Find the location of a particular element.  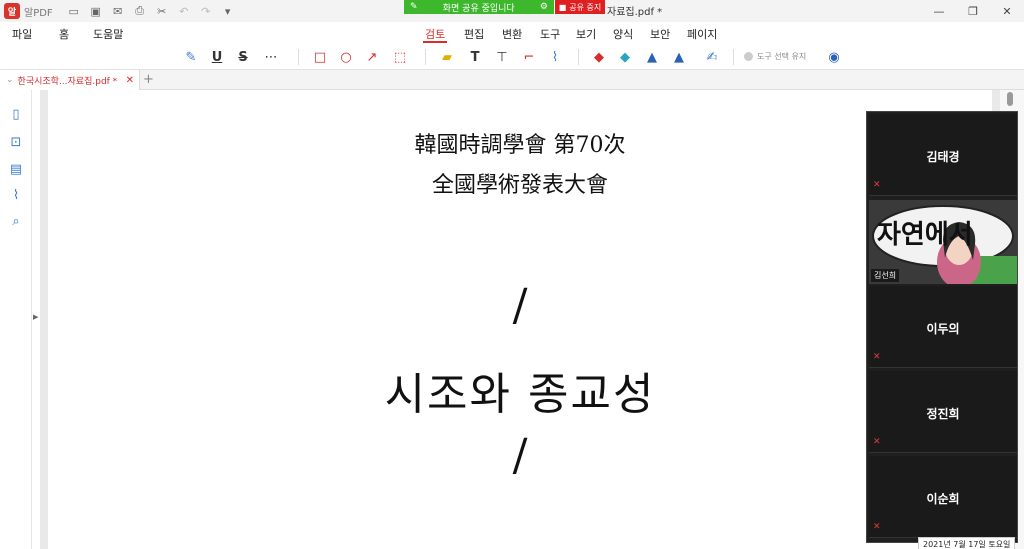

document-title: 자료집.pdf * is located at coordinates (635, 12).